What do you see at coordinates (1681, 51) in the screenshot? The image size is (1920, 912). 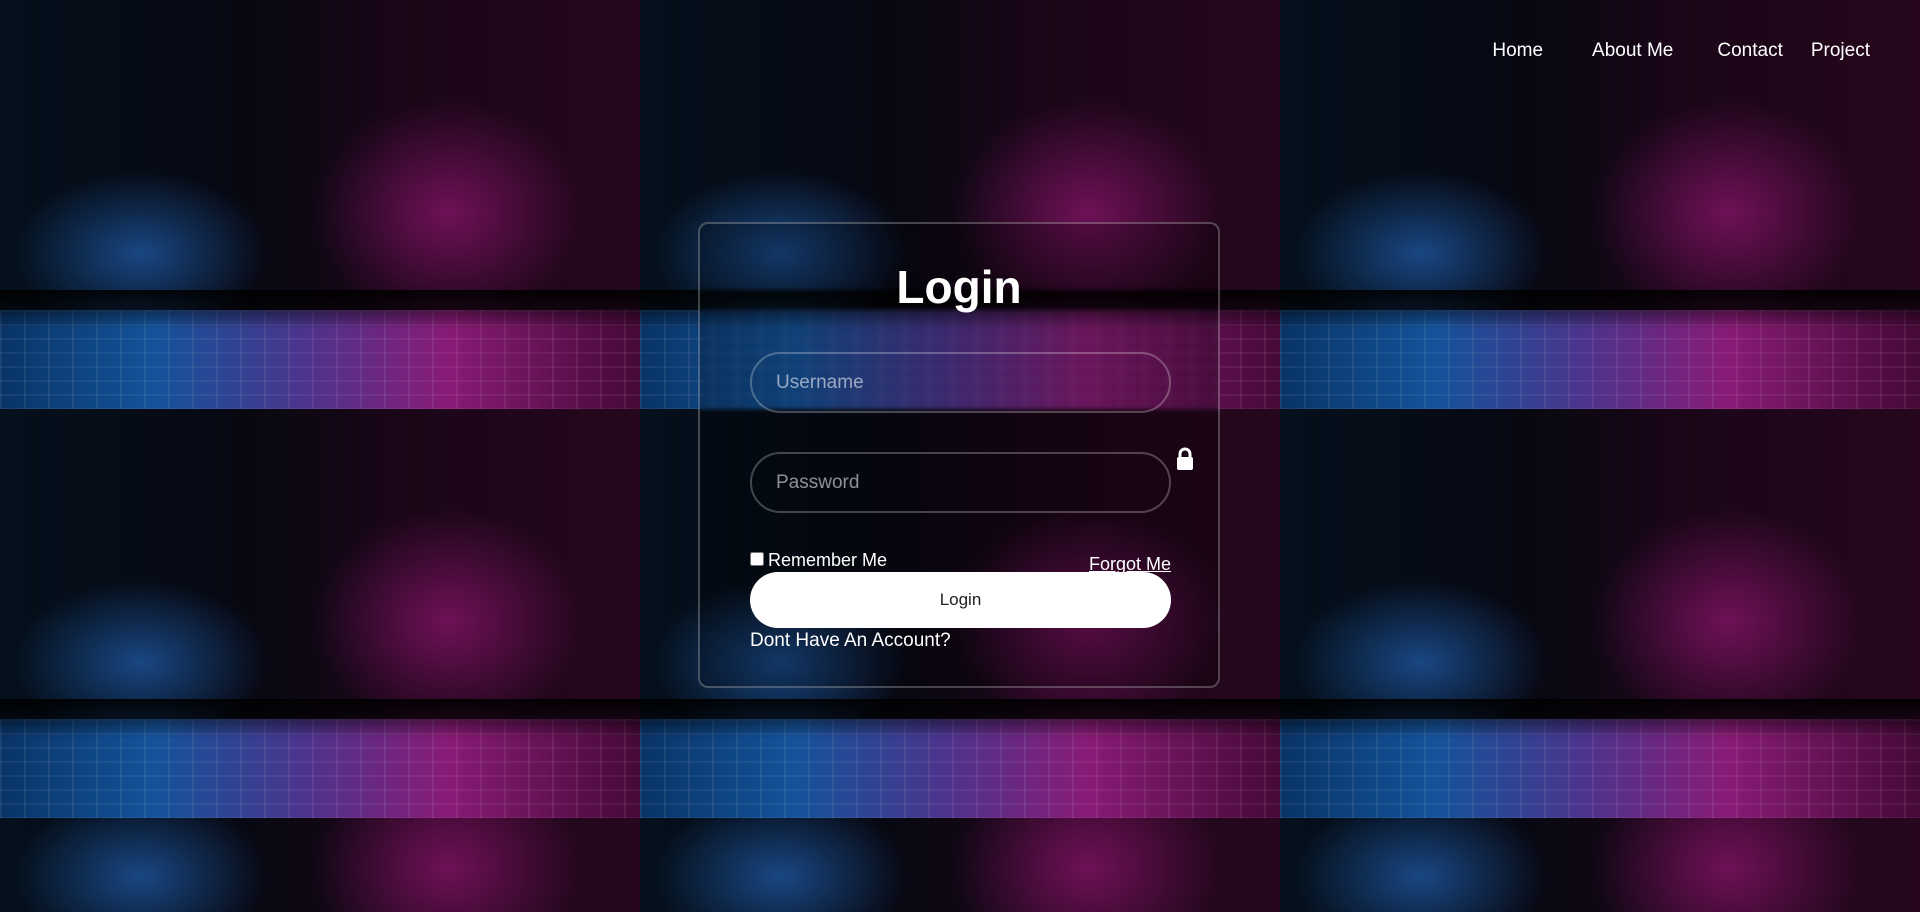 I see `top-navigation: Home About Me Contact Project` at bounding box center [1681, 51].